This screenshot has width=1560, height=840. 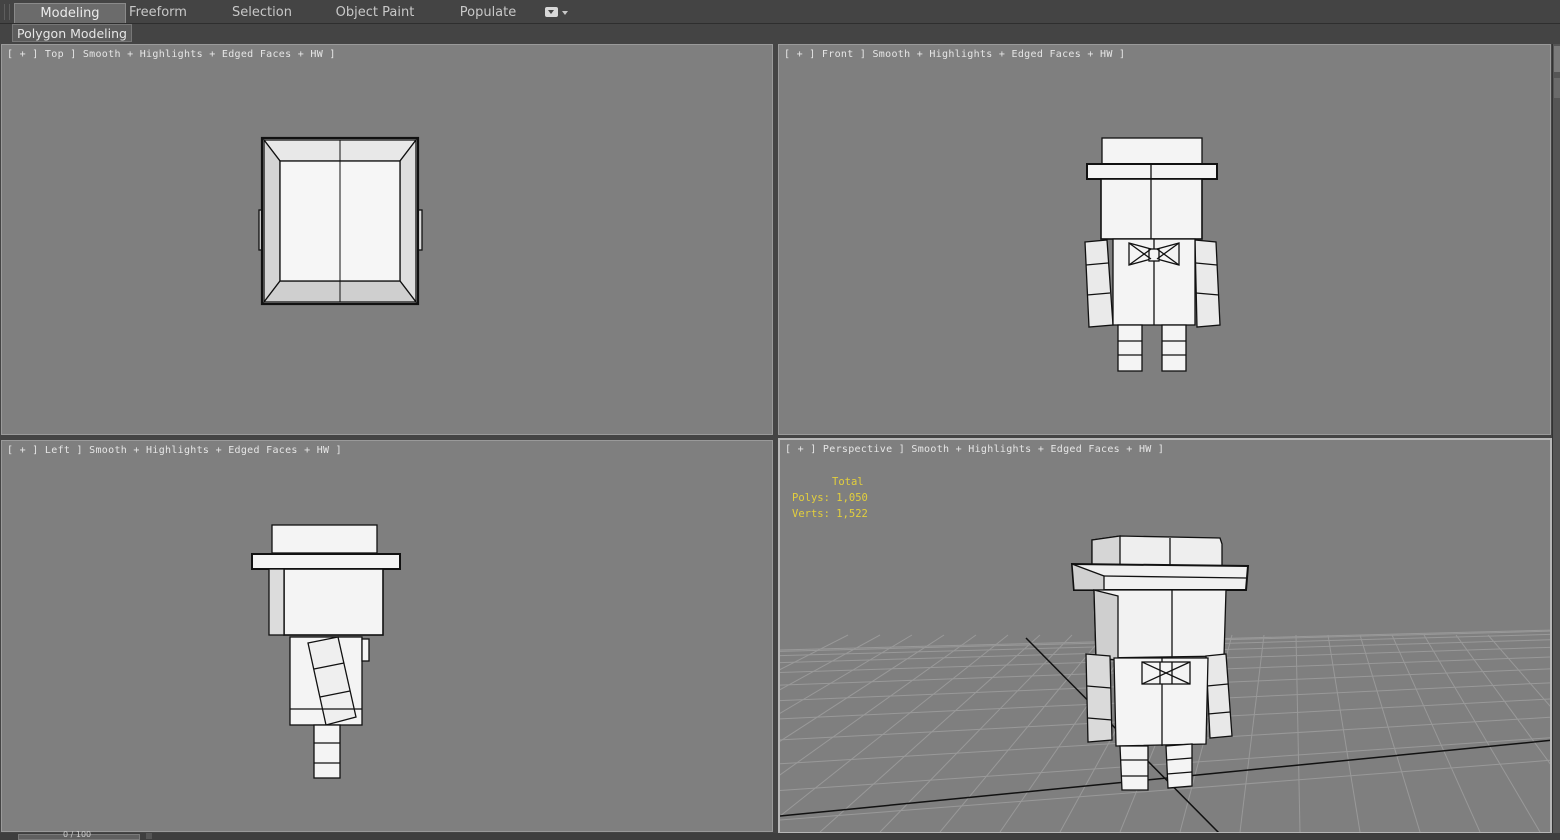 I want to click on tab-selection: Selection, so click(x=262, y=13).